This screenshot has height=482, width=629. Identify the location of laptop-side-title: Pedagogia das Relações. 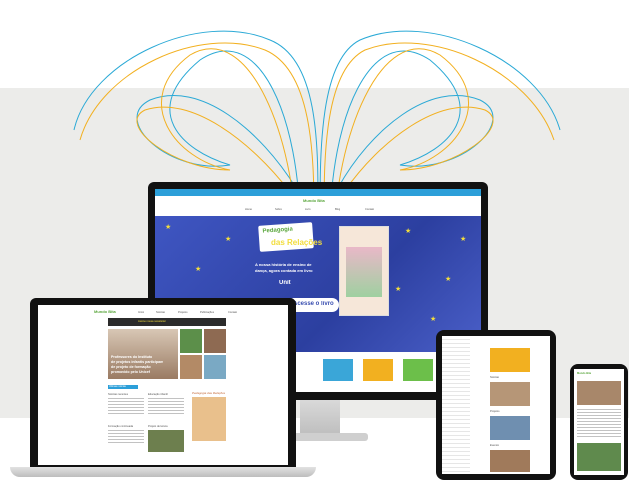
(209, 393).